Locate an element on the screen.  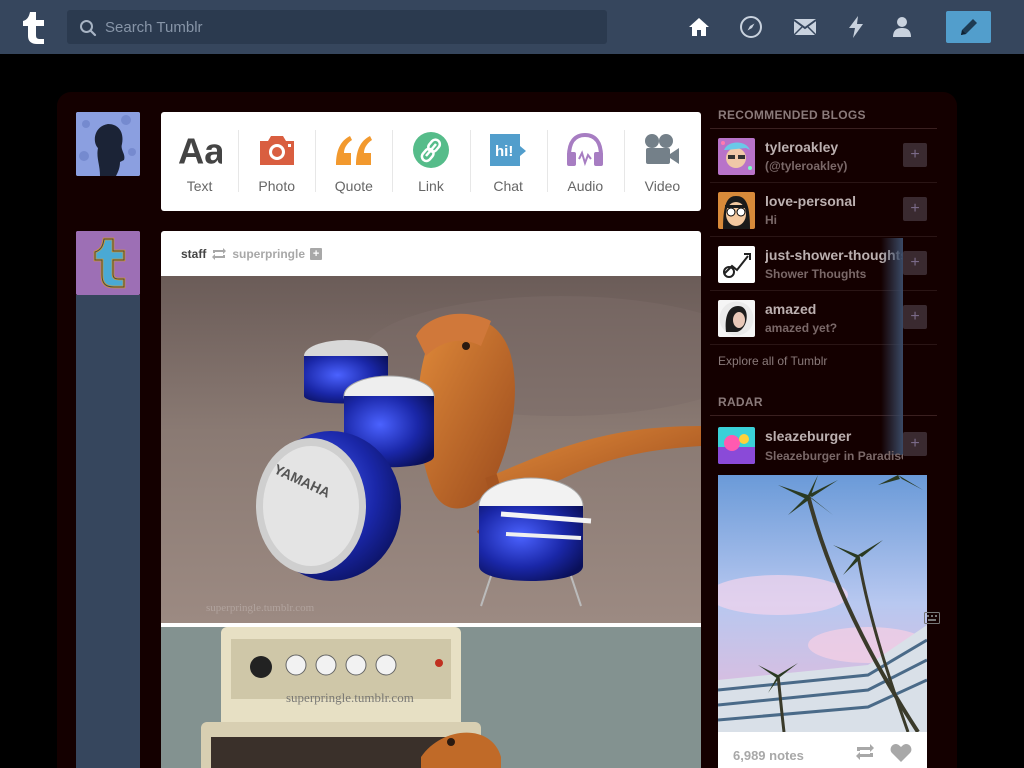
avatar-sticky-column is located at coordinates (108, 531).